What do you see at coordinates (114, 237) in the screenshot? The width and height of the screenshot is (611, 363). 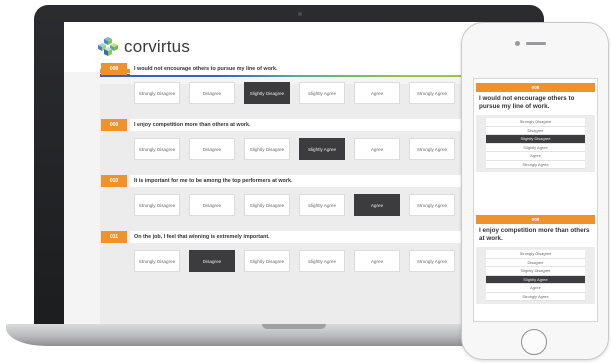 I see `question-number-badge: 011` at bounding box center [114, 237].